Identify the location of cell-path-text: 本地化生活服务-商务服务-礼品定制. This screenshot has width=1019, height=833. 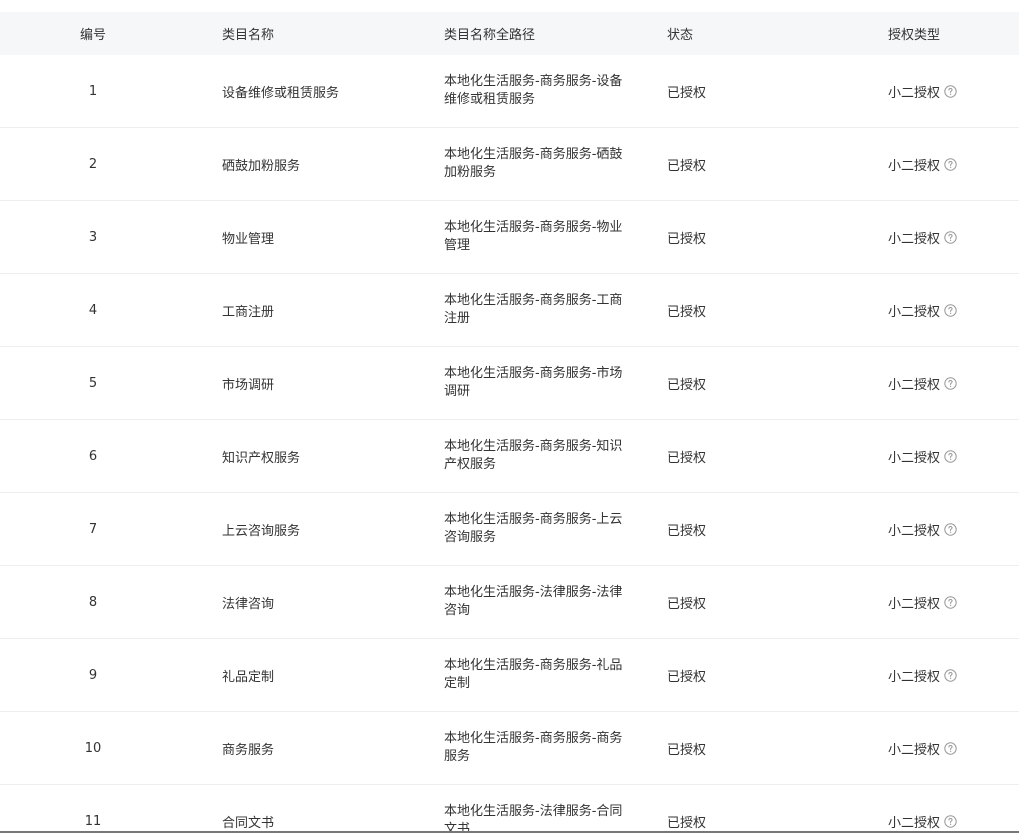
(533, 674).